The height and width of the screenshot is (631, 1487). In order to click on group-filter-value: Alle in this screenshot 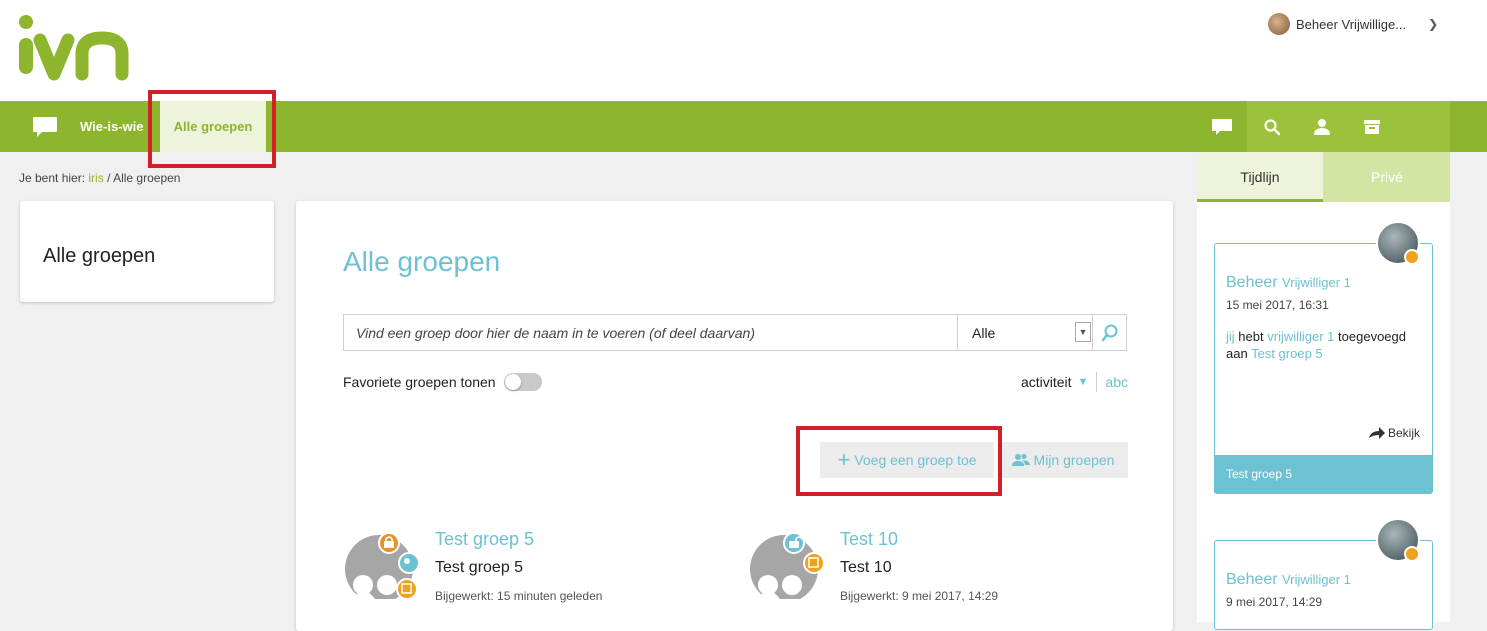, I will do `click(984, 333)`.